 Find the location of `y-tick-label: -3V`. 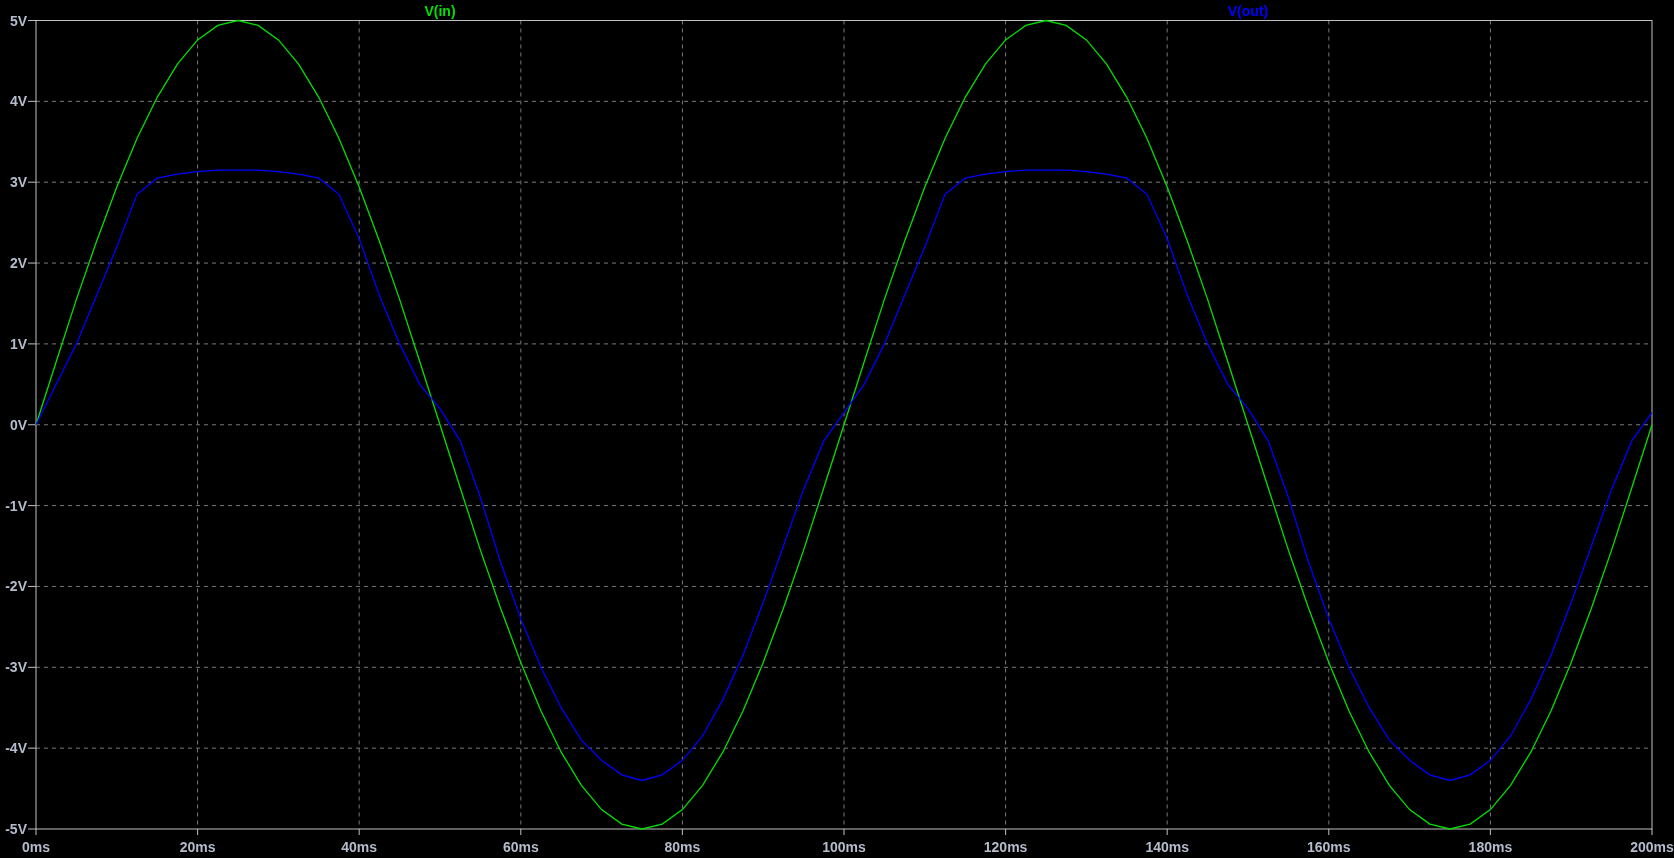

y-tick-label: -3V is located at coordinates (16, 667).